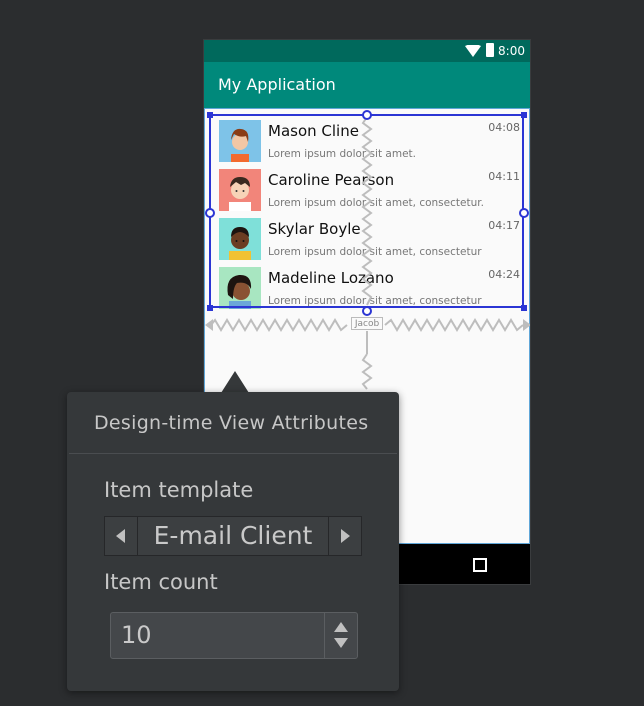 The width and height of the screenshot is (644, 706). What do you see at coordinates (161, 582) in the screenshot?
I see `item-count-label: Item count` at bounding box center [161, 582].